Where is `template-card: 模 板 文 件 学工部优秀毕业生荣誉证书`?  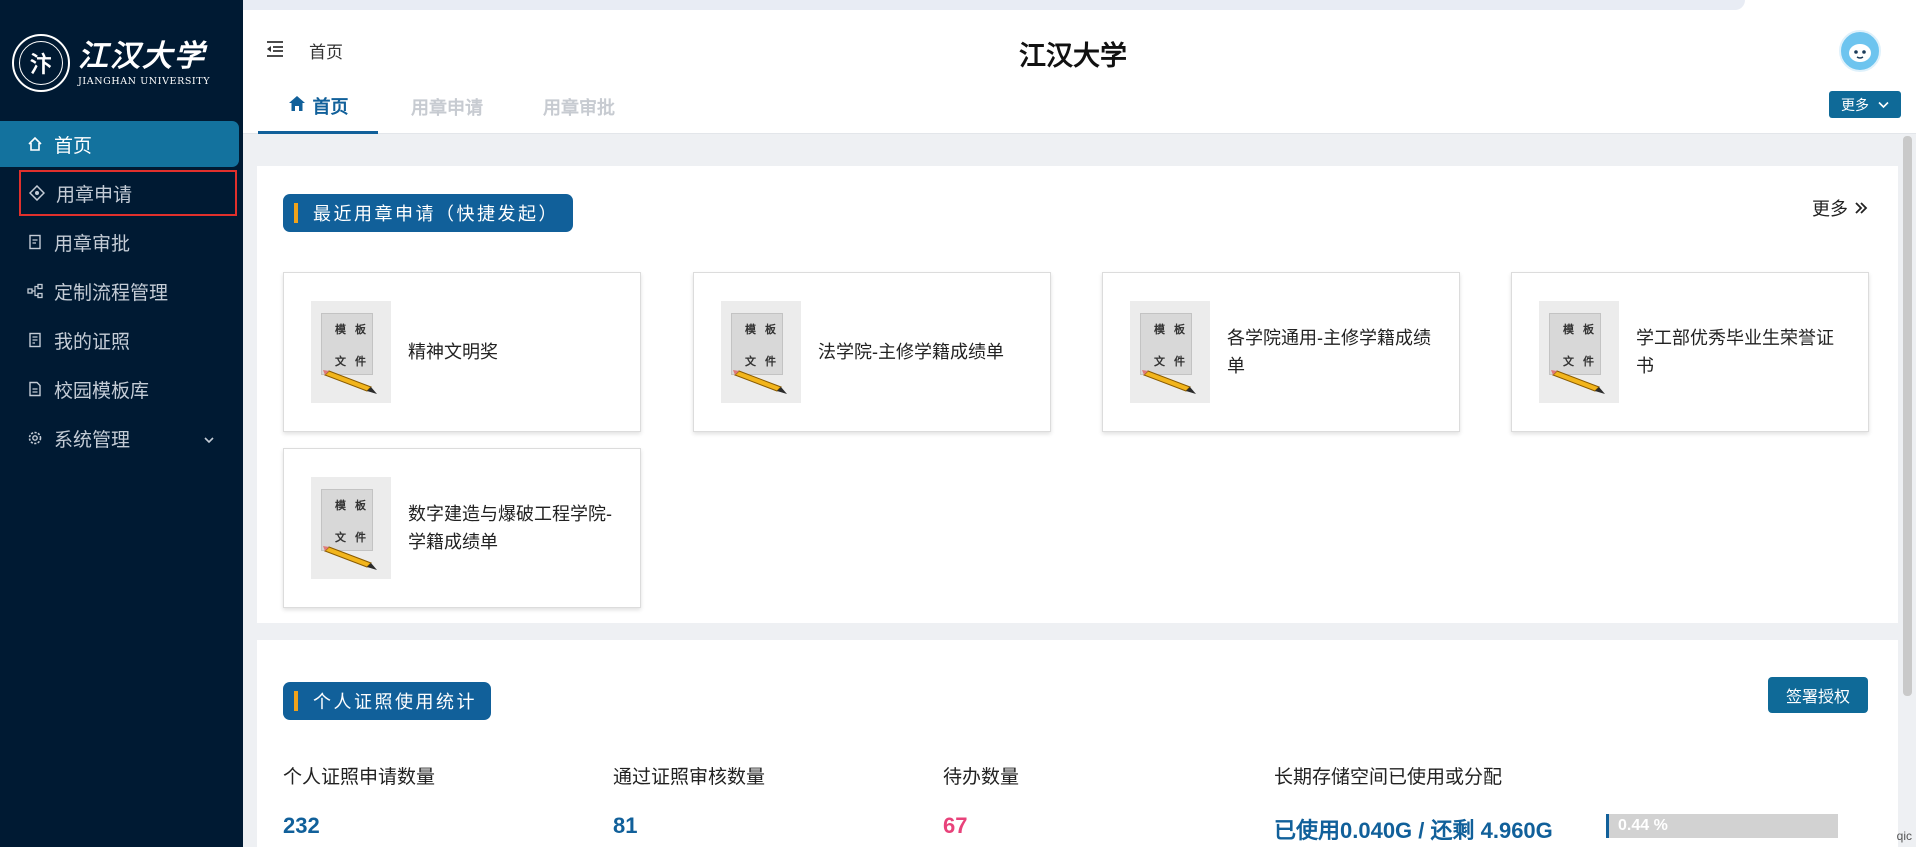 template-card: 模 板 文 件 学工部优秀毕业生荣誉证书 is located at coordinates (1690, 352).